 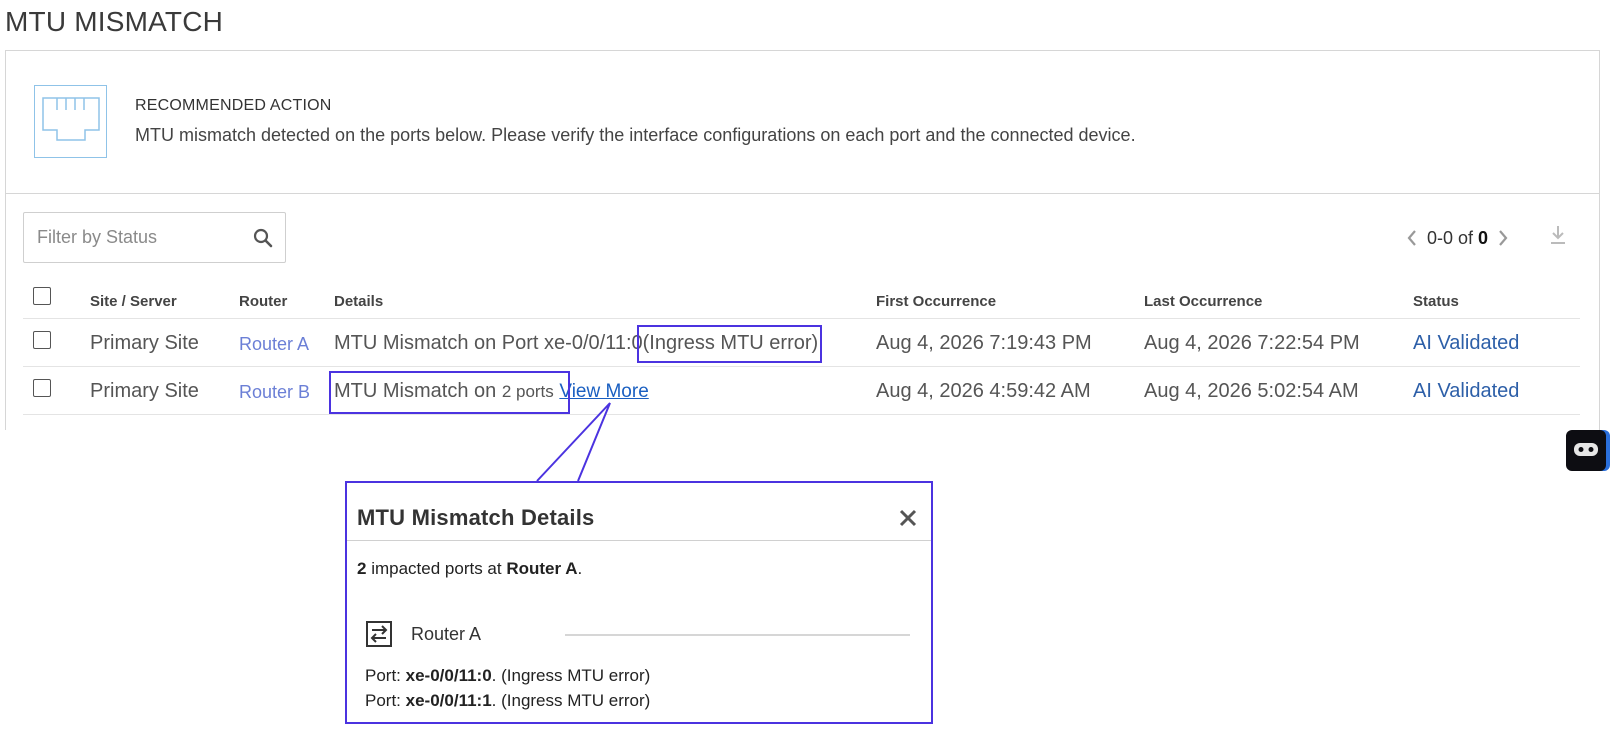 I want to click on close-icon, so click(x=908, y=518).